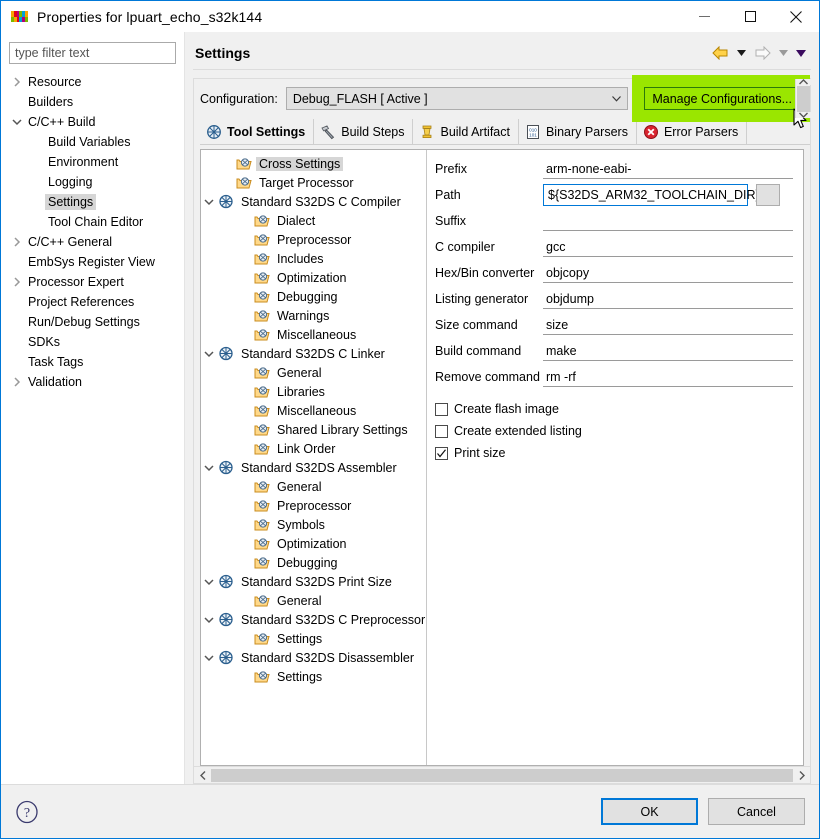  Describe the element at coordinates (94, 382) in the screenshot. I see `sidebar-item-validation: Validation` at that location.